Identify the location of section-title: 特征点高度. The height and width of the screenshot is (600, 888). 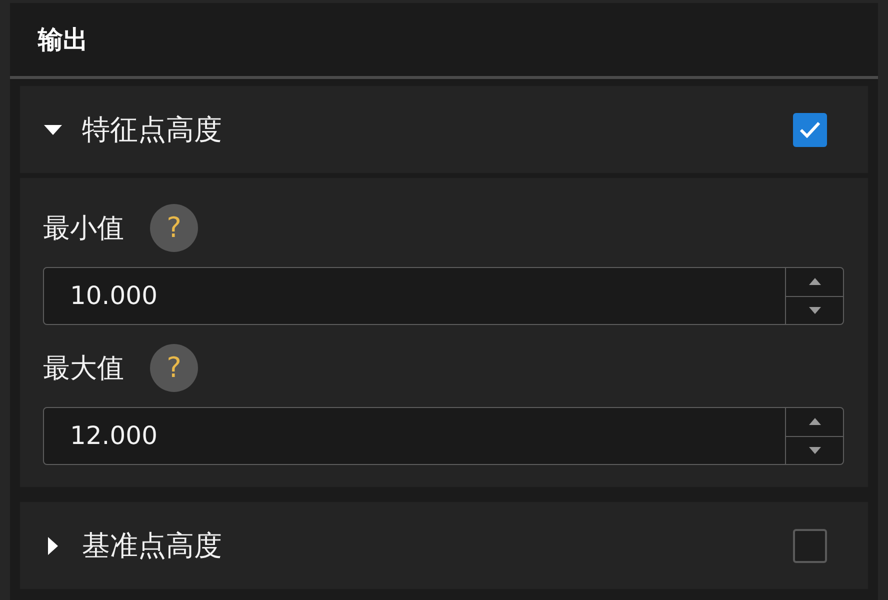
(152, 130).